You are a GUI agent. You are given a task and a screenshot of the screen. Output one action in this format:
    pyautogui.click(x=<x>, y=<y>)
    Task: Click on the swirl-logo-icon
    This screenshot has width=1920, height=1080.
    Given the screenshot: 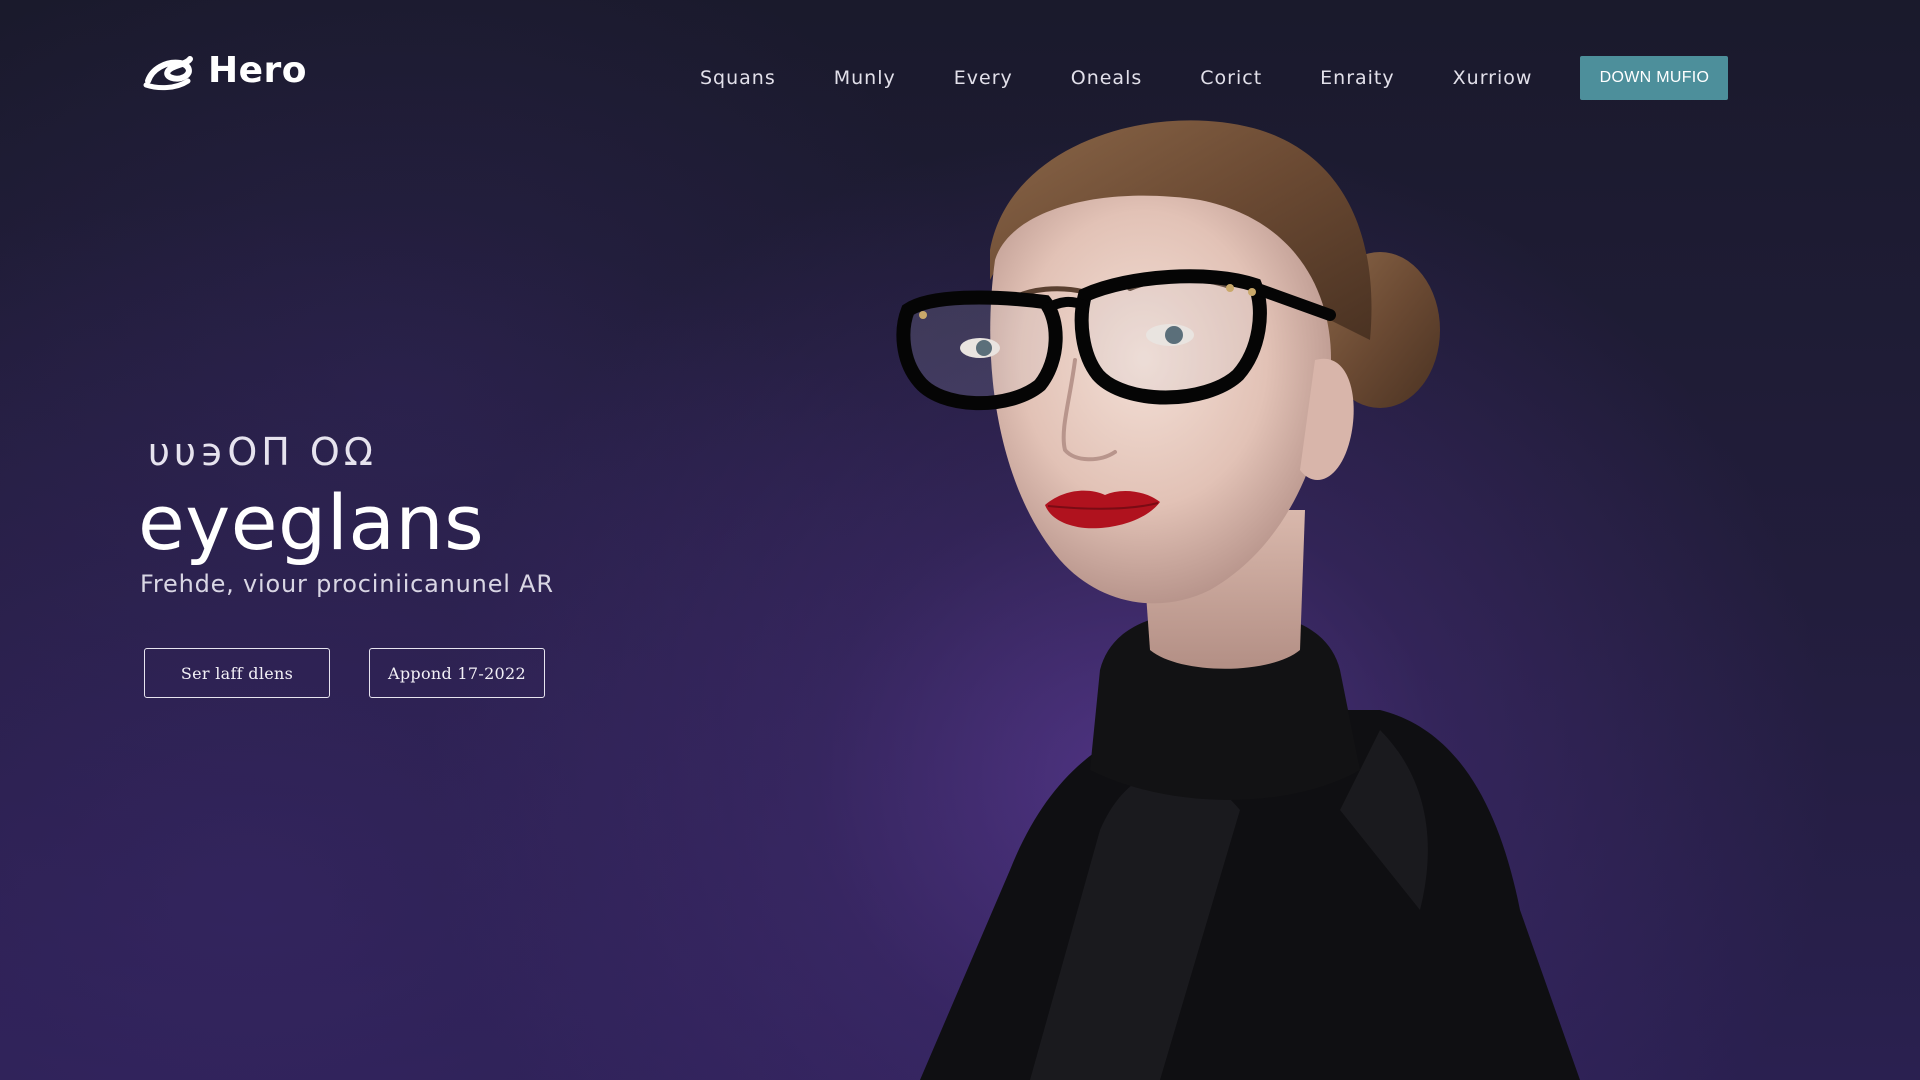 What is the action you would take?
    pyautogui.click(x=168, y=72)
    